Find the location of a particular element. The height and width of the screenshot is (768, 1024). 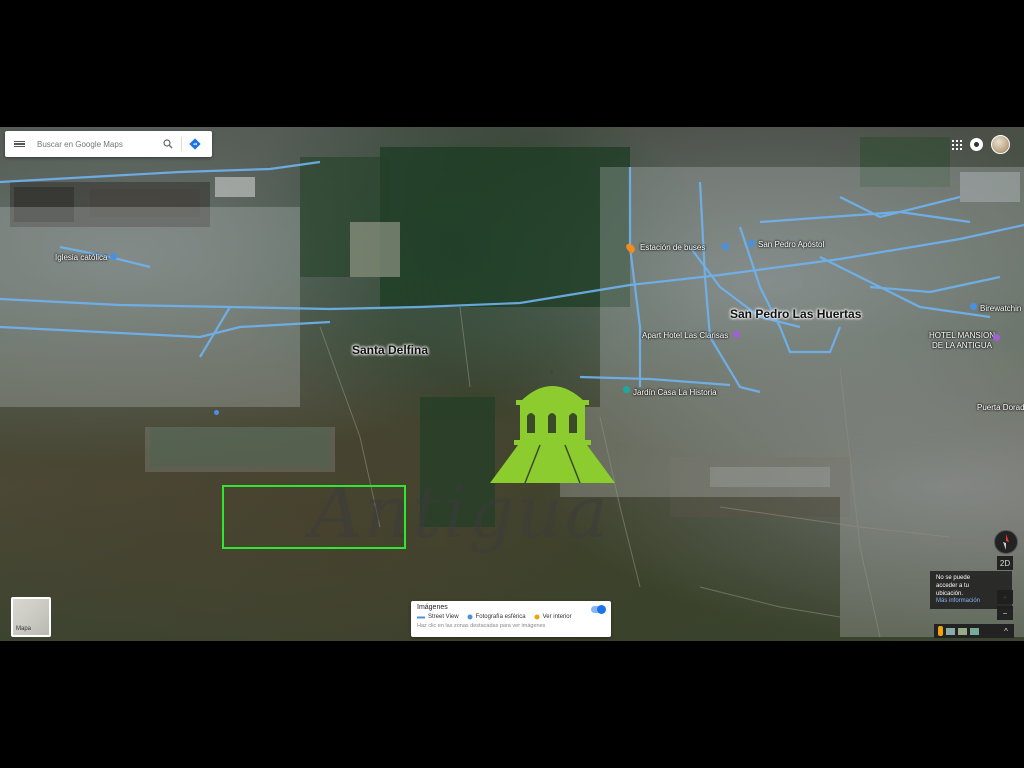

imagery-toggle is located at coordinates (598, 609).